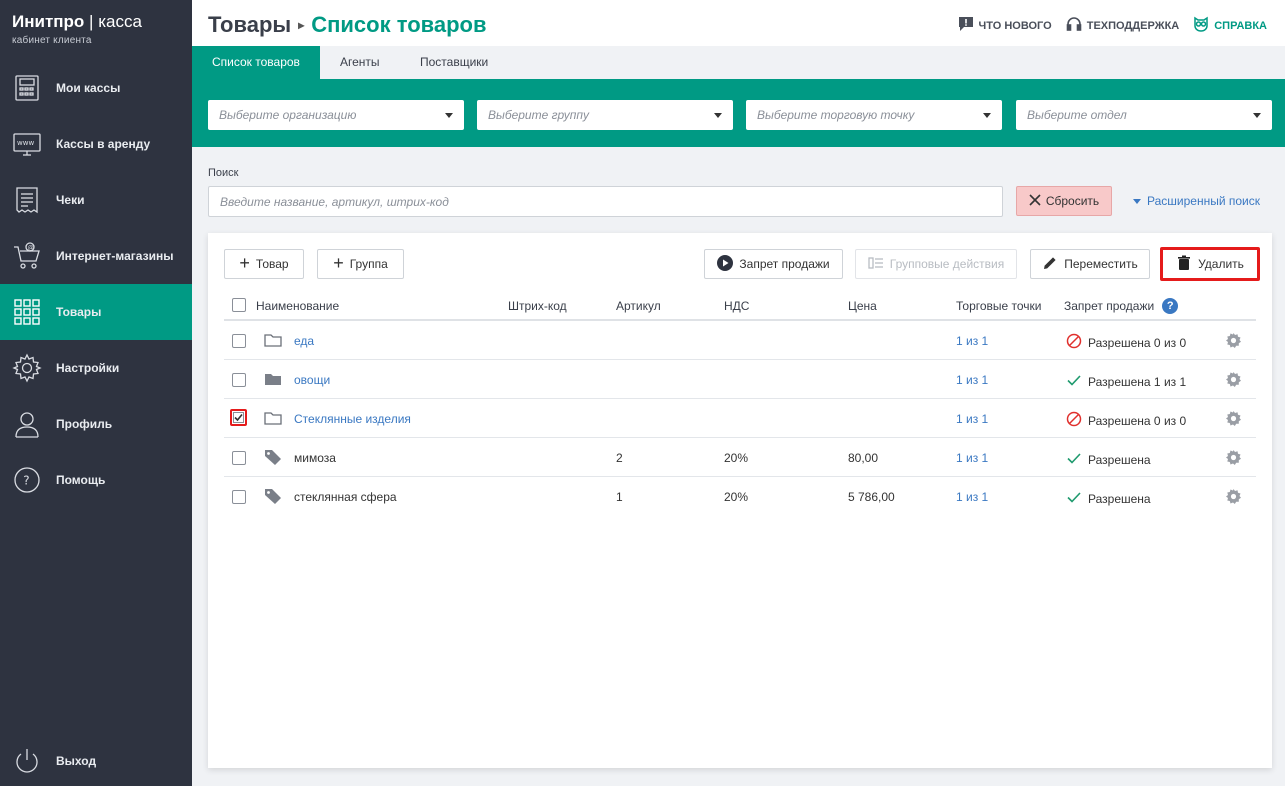 Image resolution: width=1285 pixels, height=786 pixels. What do you see at coordinates (773, 264) in the screenshot?
I see `sale-ban-button: Запрет продажи` at bounding box center [773, 264].